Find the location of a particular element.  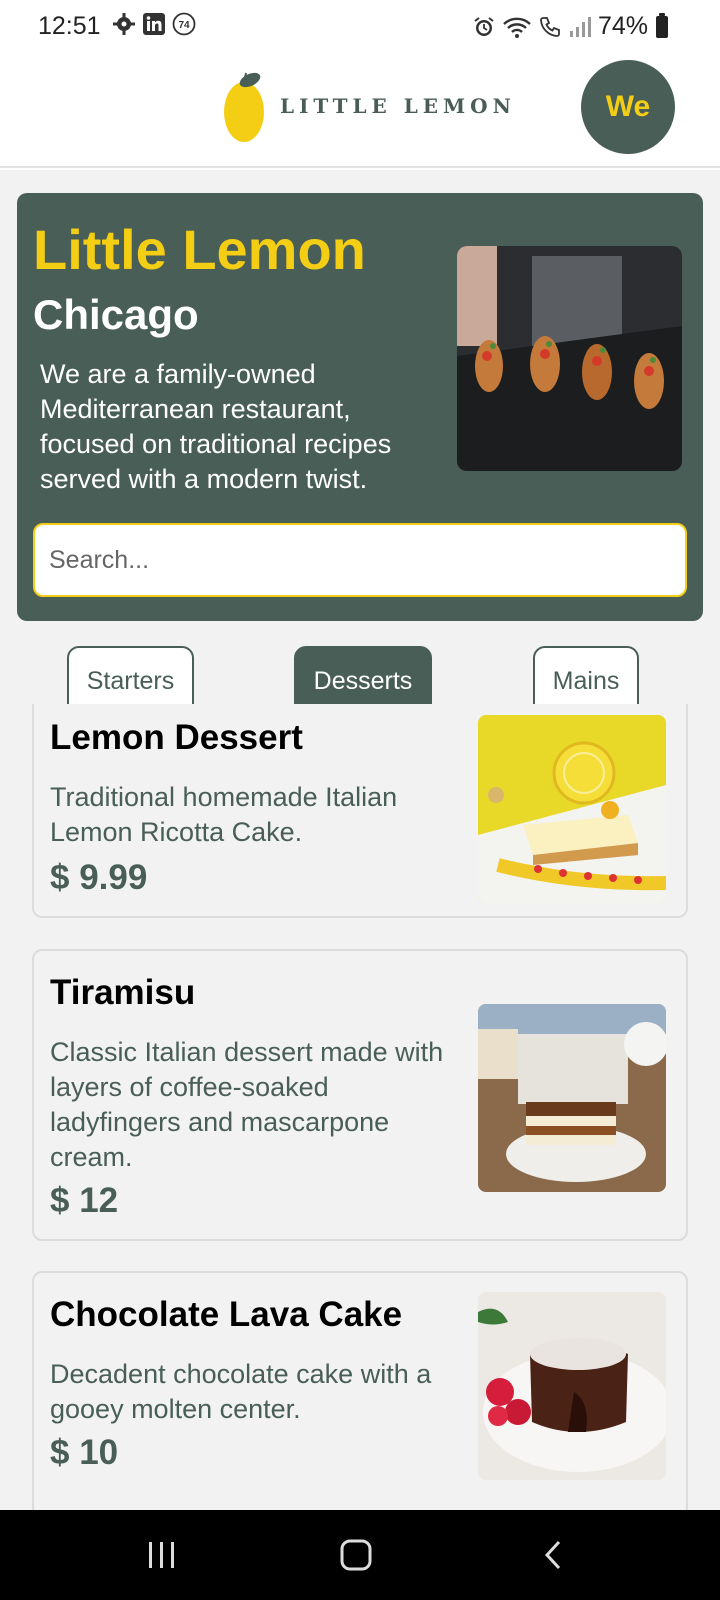

tiramisu-image is located at coordinates (572, 1098).